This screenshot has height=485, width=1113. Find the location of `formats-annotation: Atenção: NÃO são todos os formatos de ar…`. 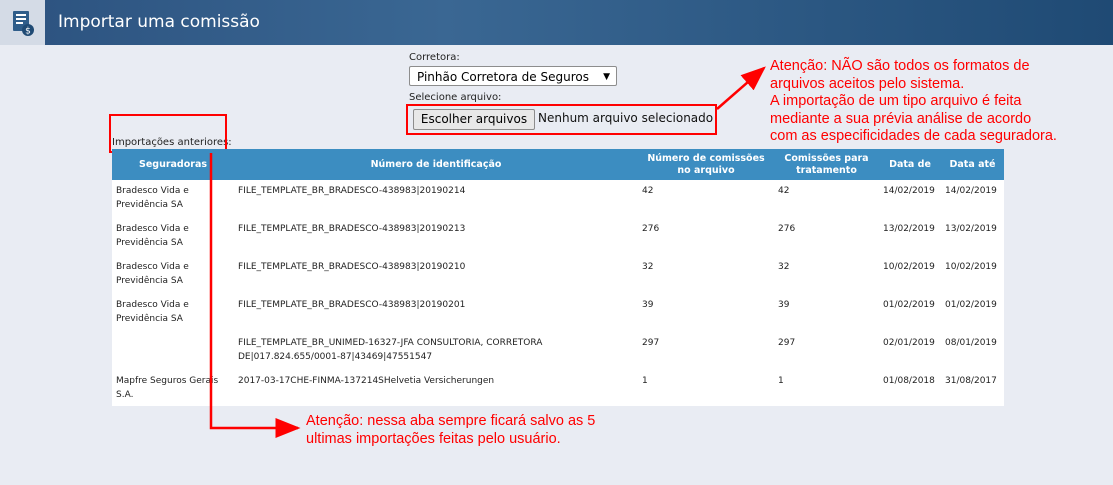

formats-annotation: Atenção: NÃO são todos os formatos de ar… is located at coordinates (913, 102).